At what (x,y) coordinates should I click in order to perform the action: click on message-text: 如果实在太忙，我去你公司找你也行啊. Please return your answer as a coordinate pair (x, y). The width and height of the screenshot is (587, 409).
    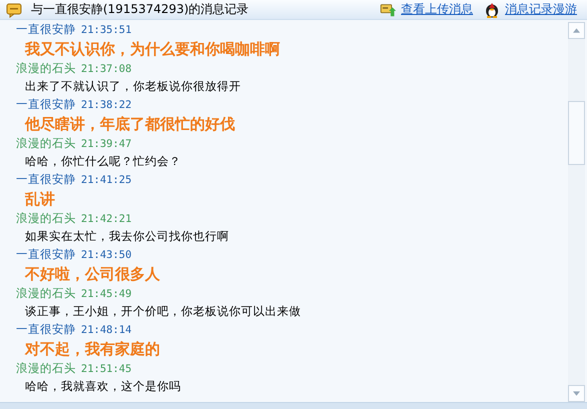
    Looking at the image, I should click on (127, 236).